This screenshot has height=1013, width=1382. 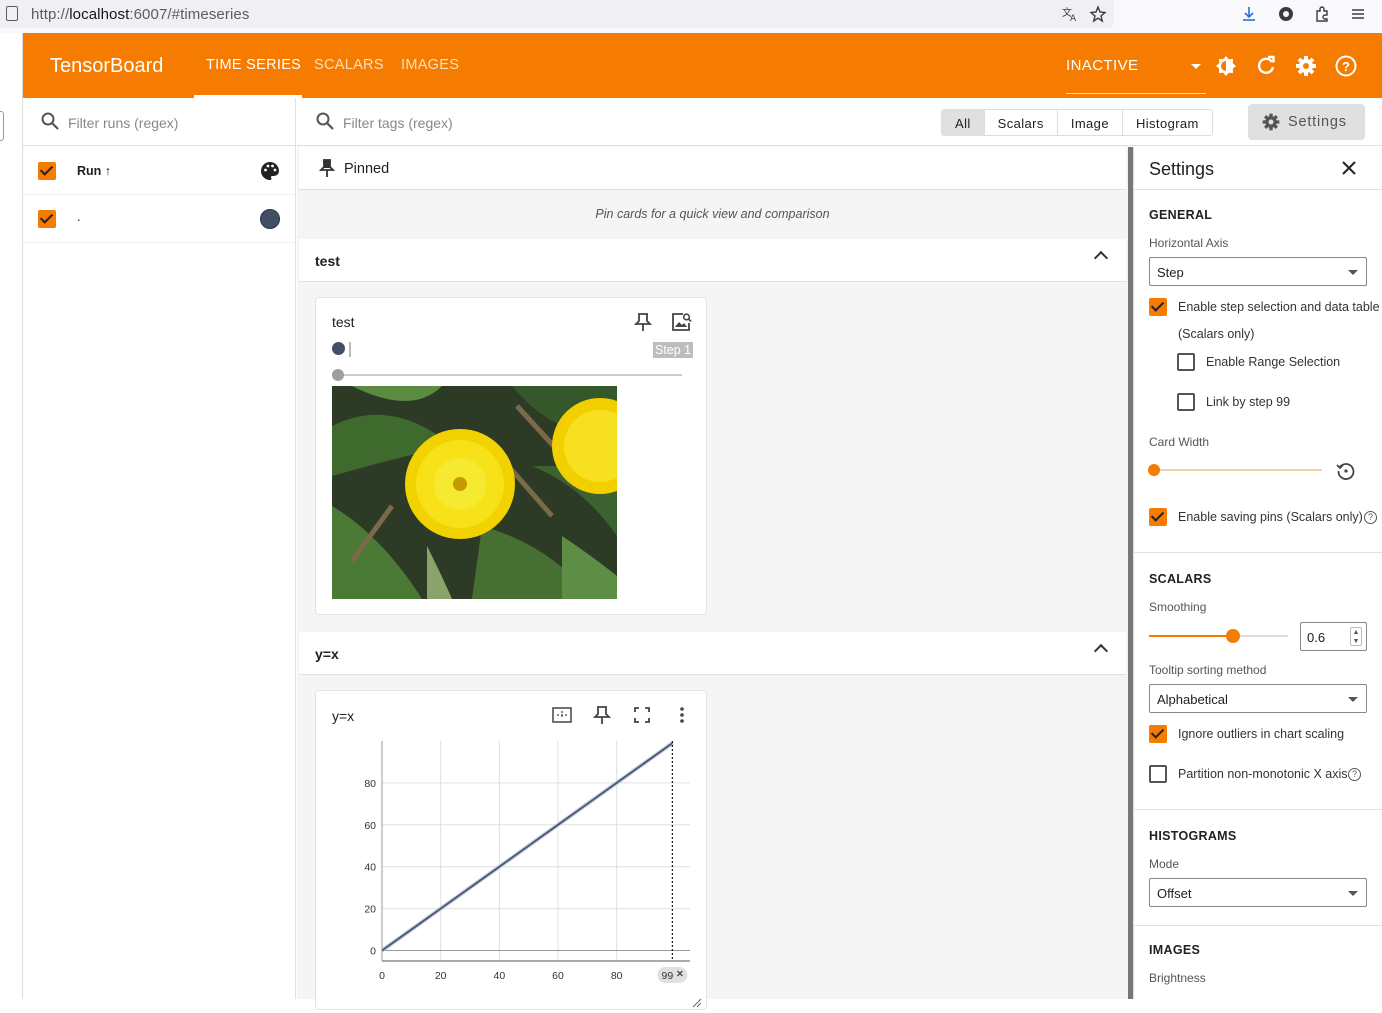 I want to click on close-icon, so click(x=1349, y=168).